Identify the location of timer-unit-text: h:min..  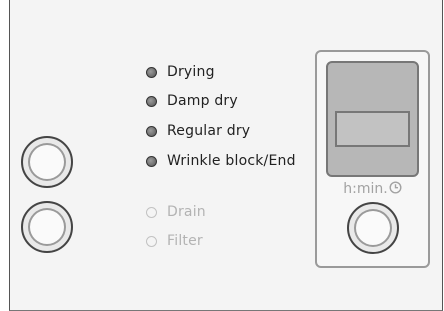
(365, 189).